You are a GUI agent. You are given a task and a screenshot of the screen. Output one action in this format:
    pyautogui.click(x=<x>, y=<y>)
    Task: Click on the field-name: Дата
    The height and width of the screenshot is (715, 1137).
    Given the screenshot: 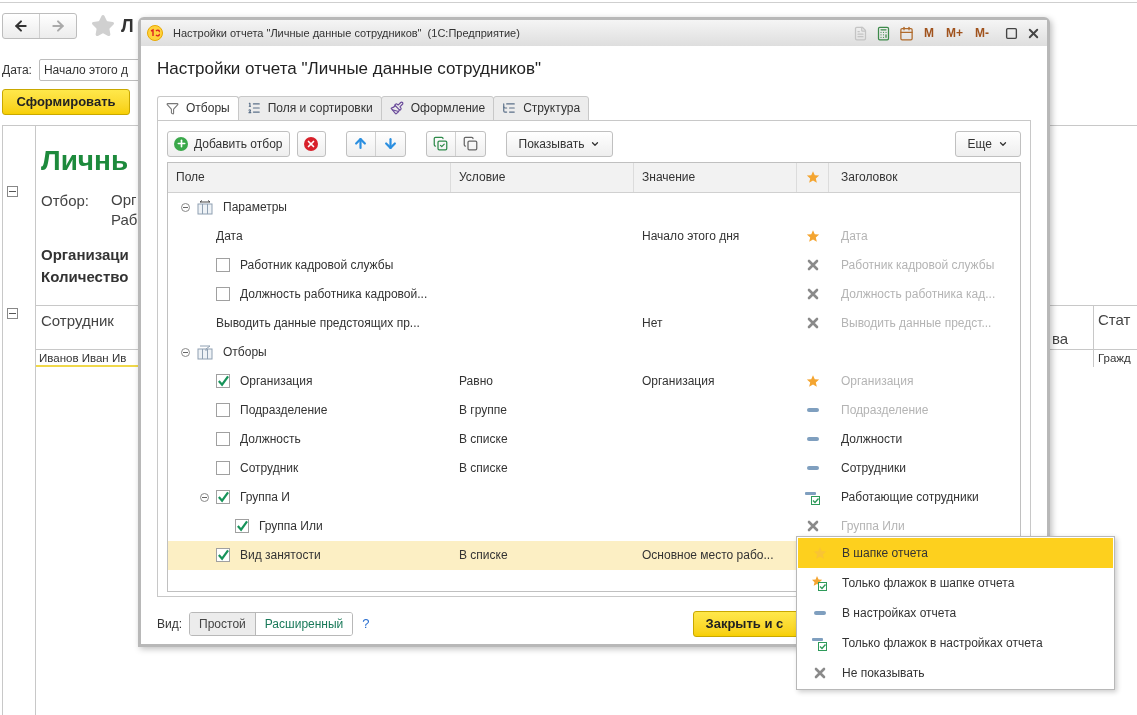 What is the action you would take?
    pyautogui.click(x=229, y=236)
    